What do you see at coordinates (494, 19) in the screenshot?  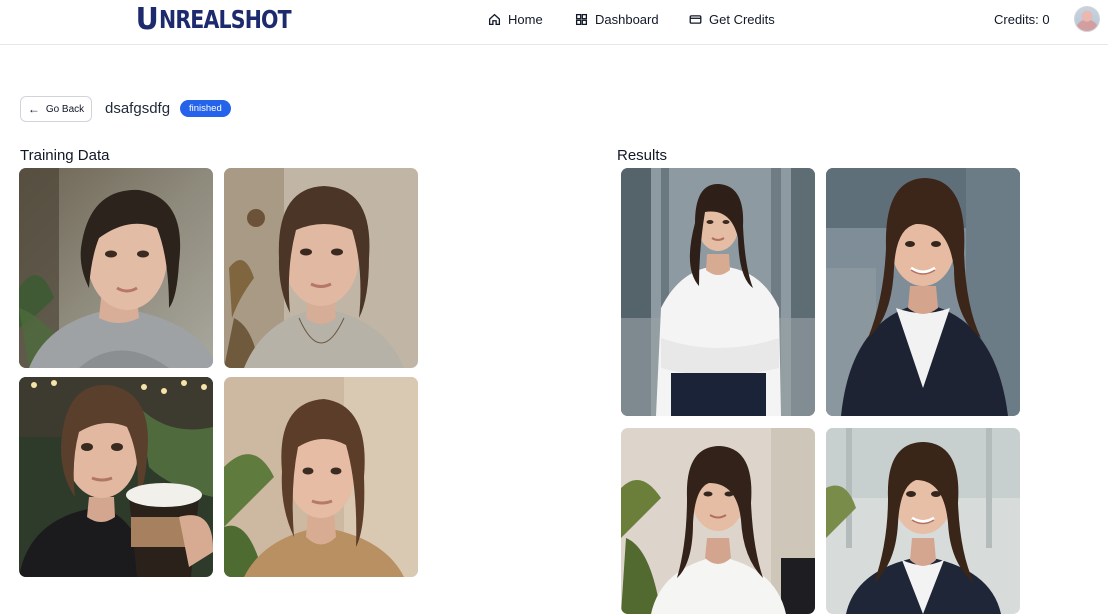 I see `home-icon` at bounding box center [494, 19].